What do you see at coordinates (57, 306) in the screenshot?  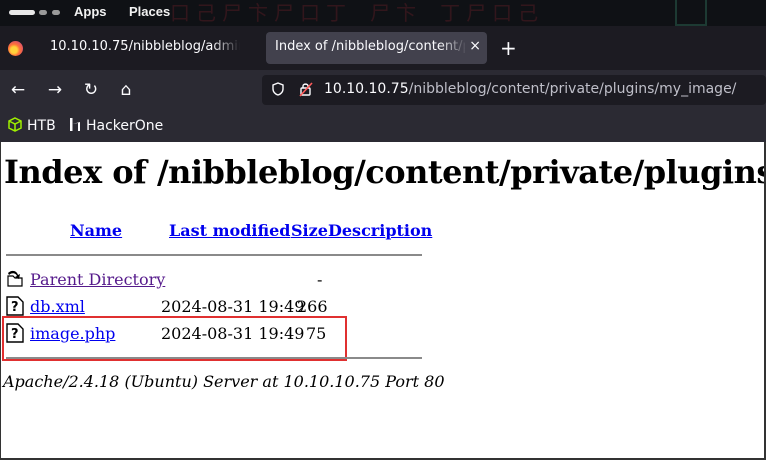 I see `link-db-xml: db.xml` at bounding box center [57, 306].